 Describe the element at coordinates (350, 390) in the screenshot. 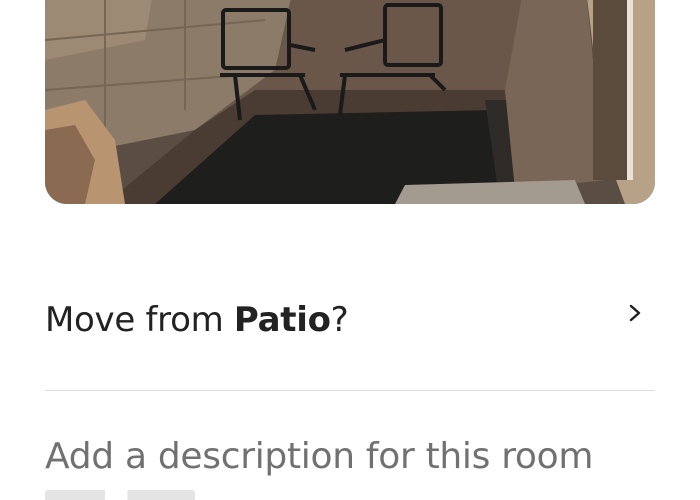

I see `divider` at that location.